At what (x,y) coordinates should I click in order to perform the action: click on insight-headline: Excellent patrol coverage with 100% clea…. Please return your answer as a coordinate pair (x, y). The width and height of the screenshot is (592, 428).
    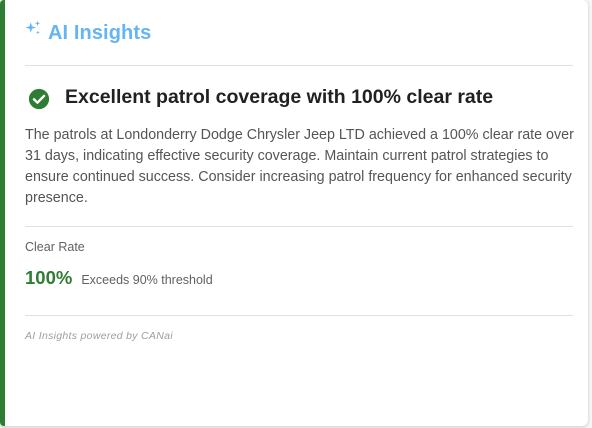
    Looking at the image, I should click on (260, 97).